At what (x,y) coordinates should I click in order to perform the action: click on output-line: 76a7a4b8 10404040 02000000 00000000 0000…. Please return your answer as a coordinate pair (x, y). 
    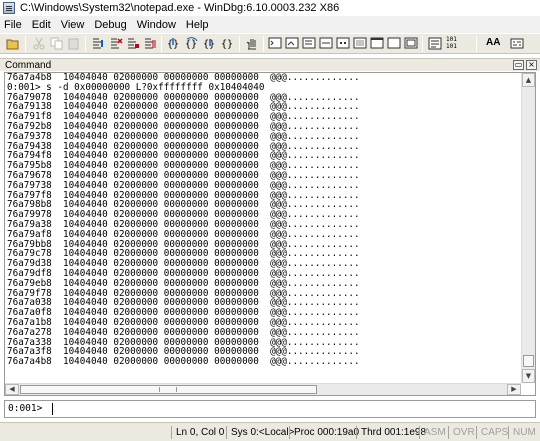
    Looking at the image, I should click on (183, 362).